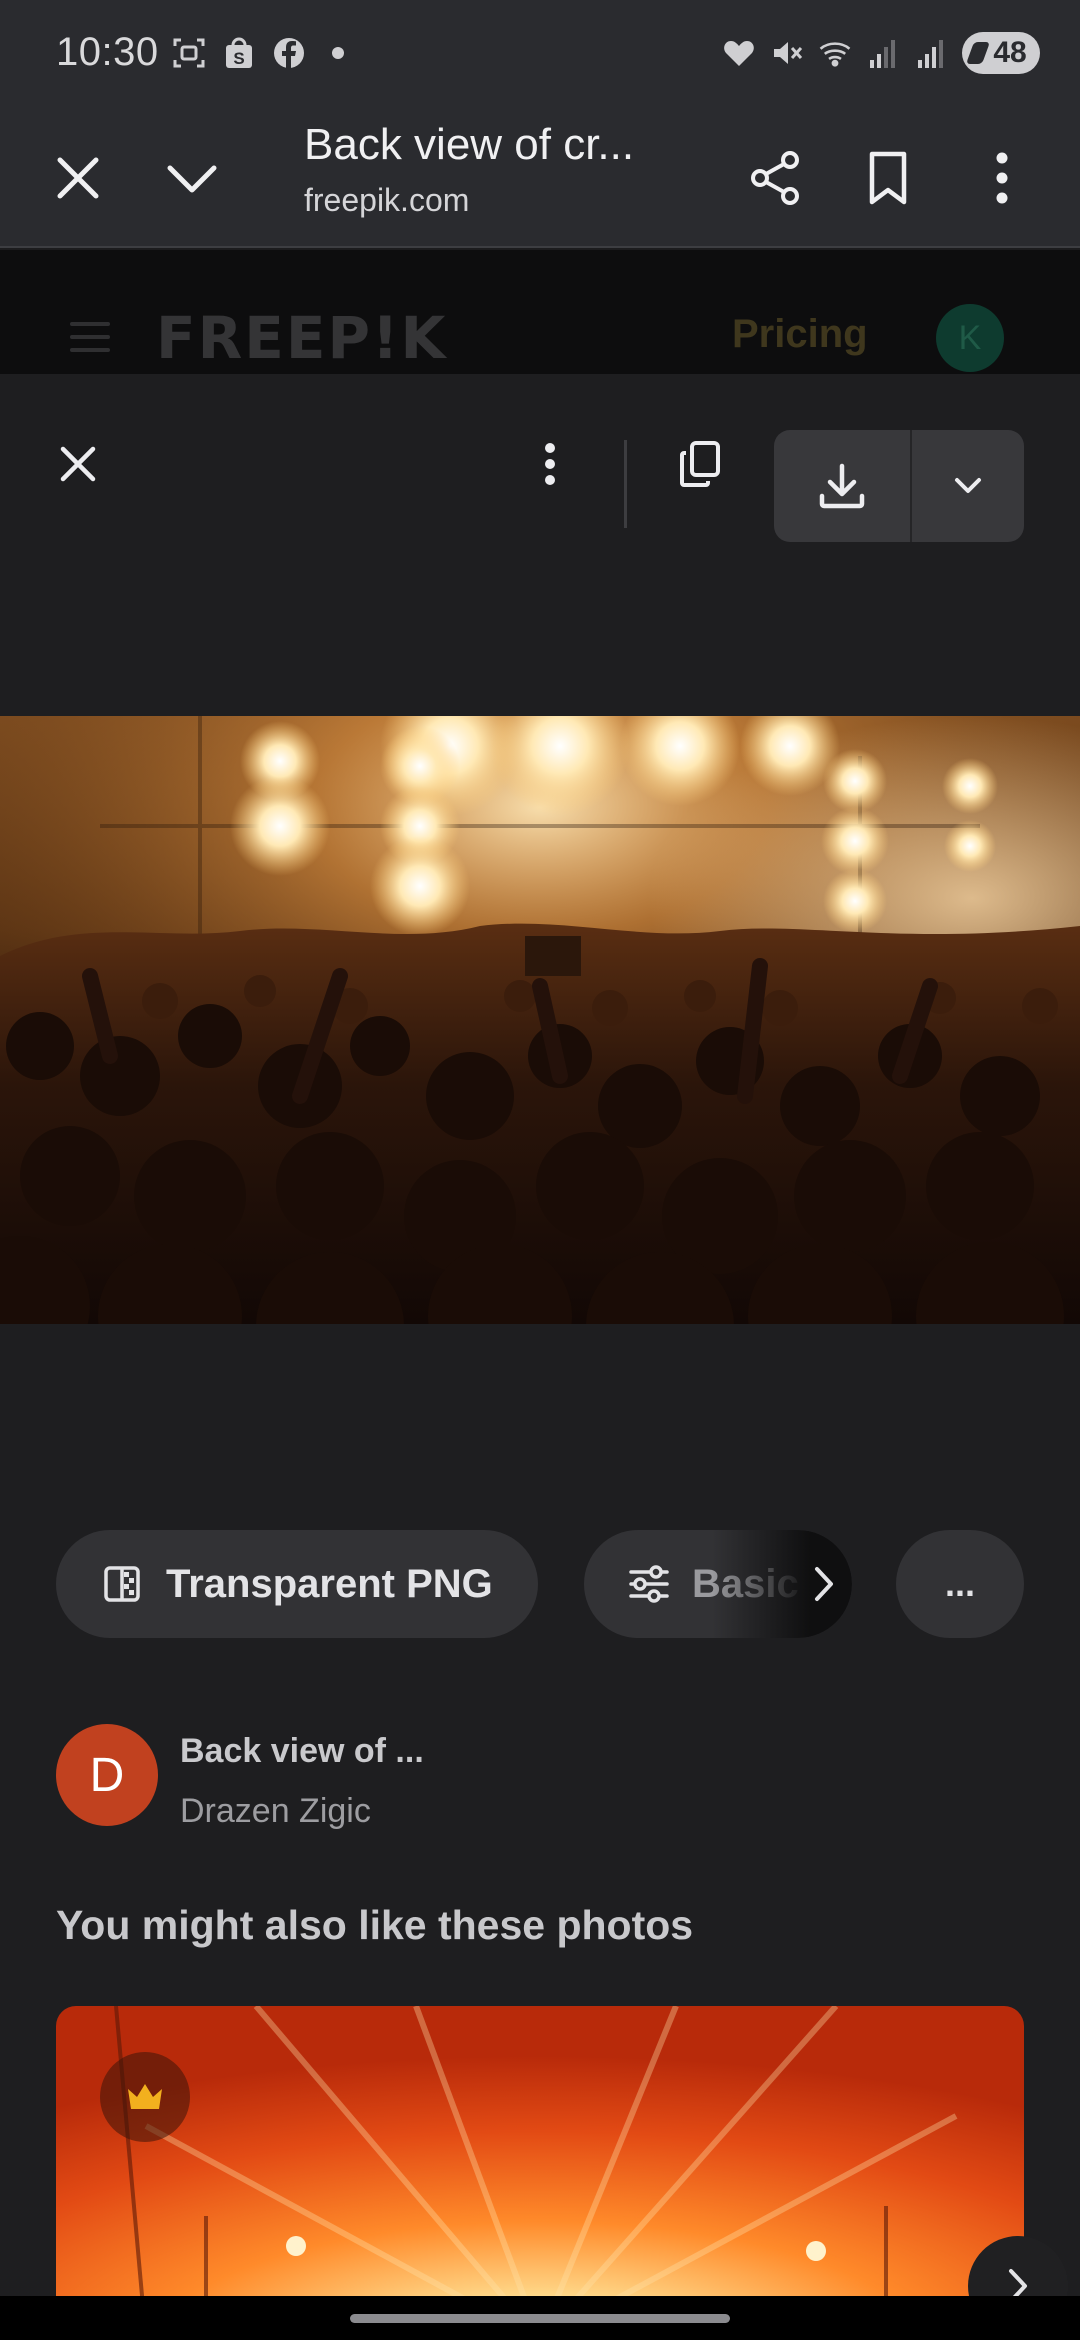 The width and height of the screenshot is (1080, 2340). Describe the element at coordinates (189, 53) in the screenshot. I see `screenshot-icon` at that location.